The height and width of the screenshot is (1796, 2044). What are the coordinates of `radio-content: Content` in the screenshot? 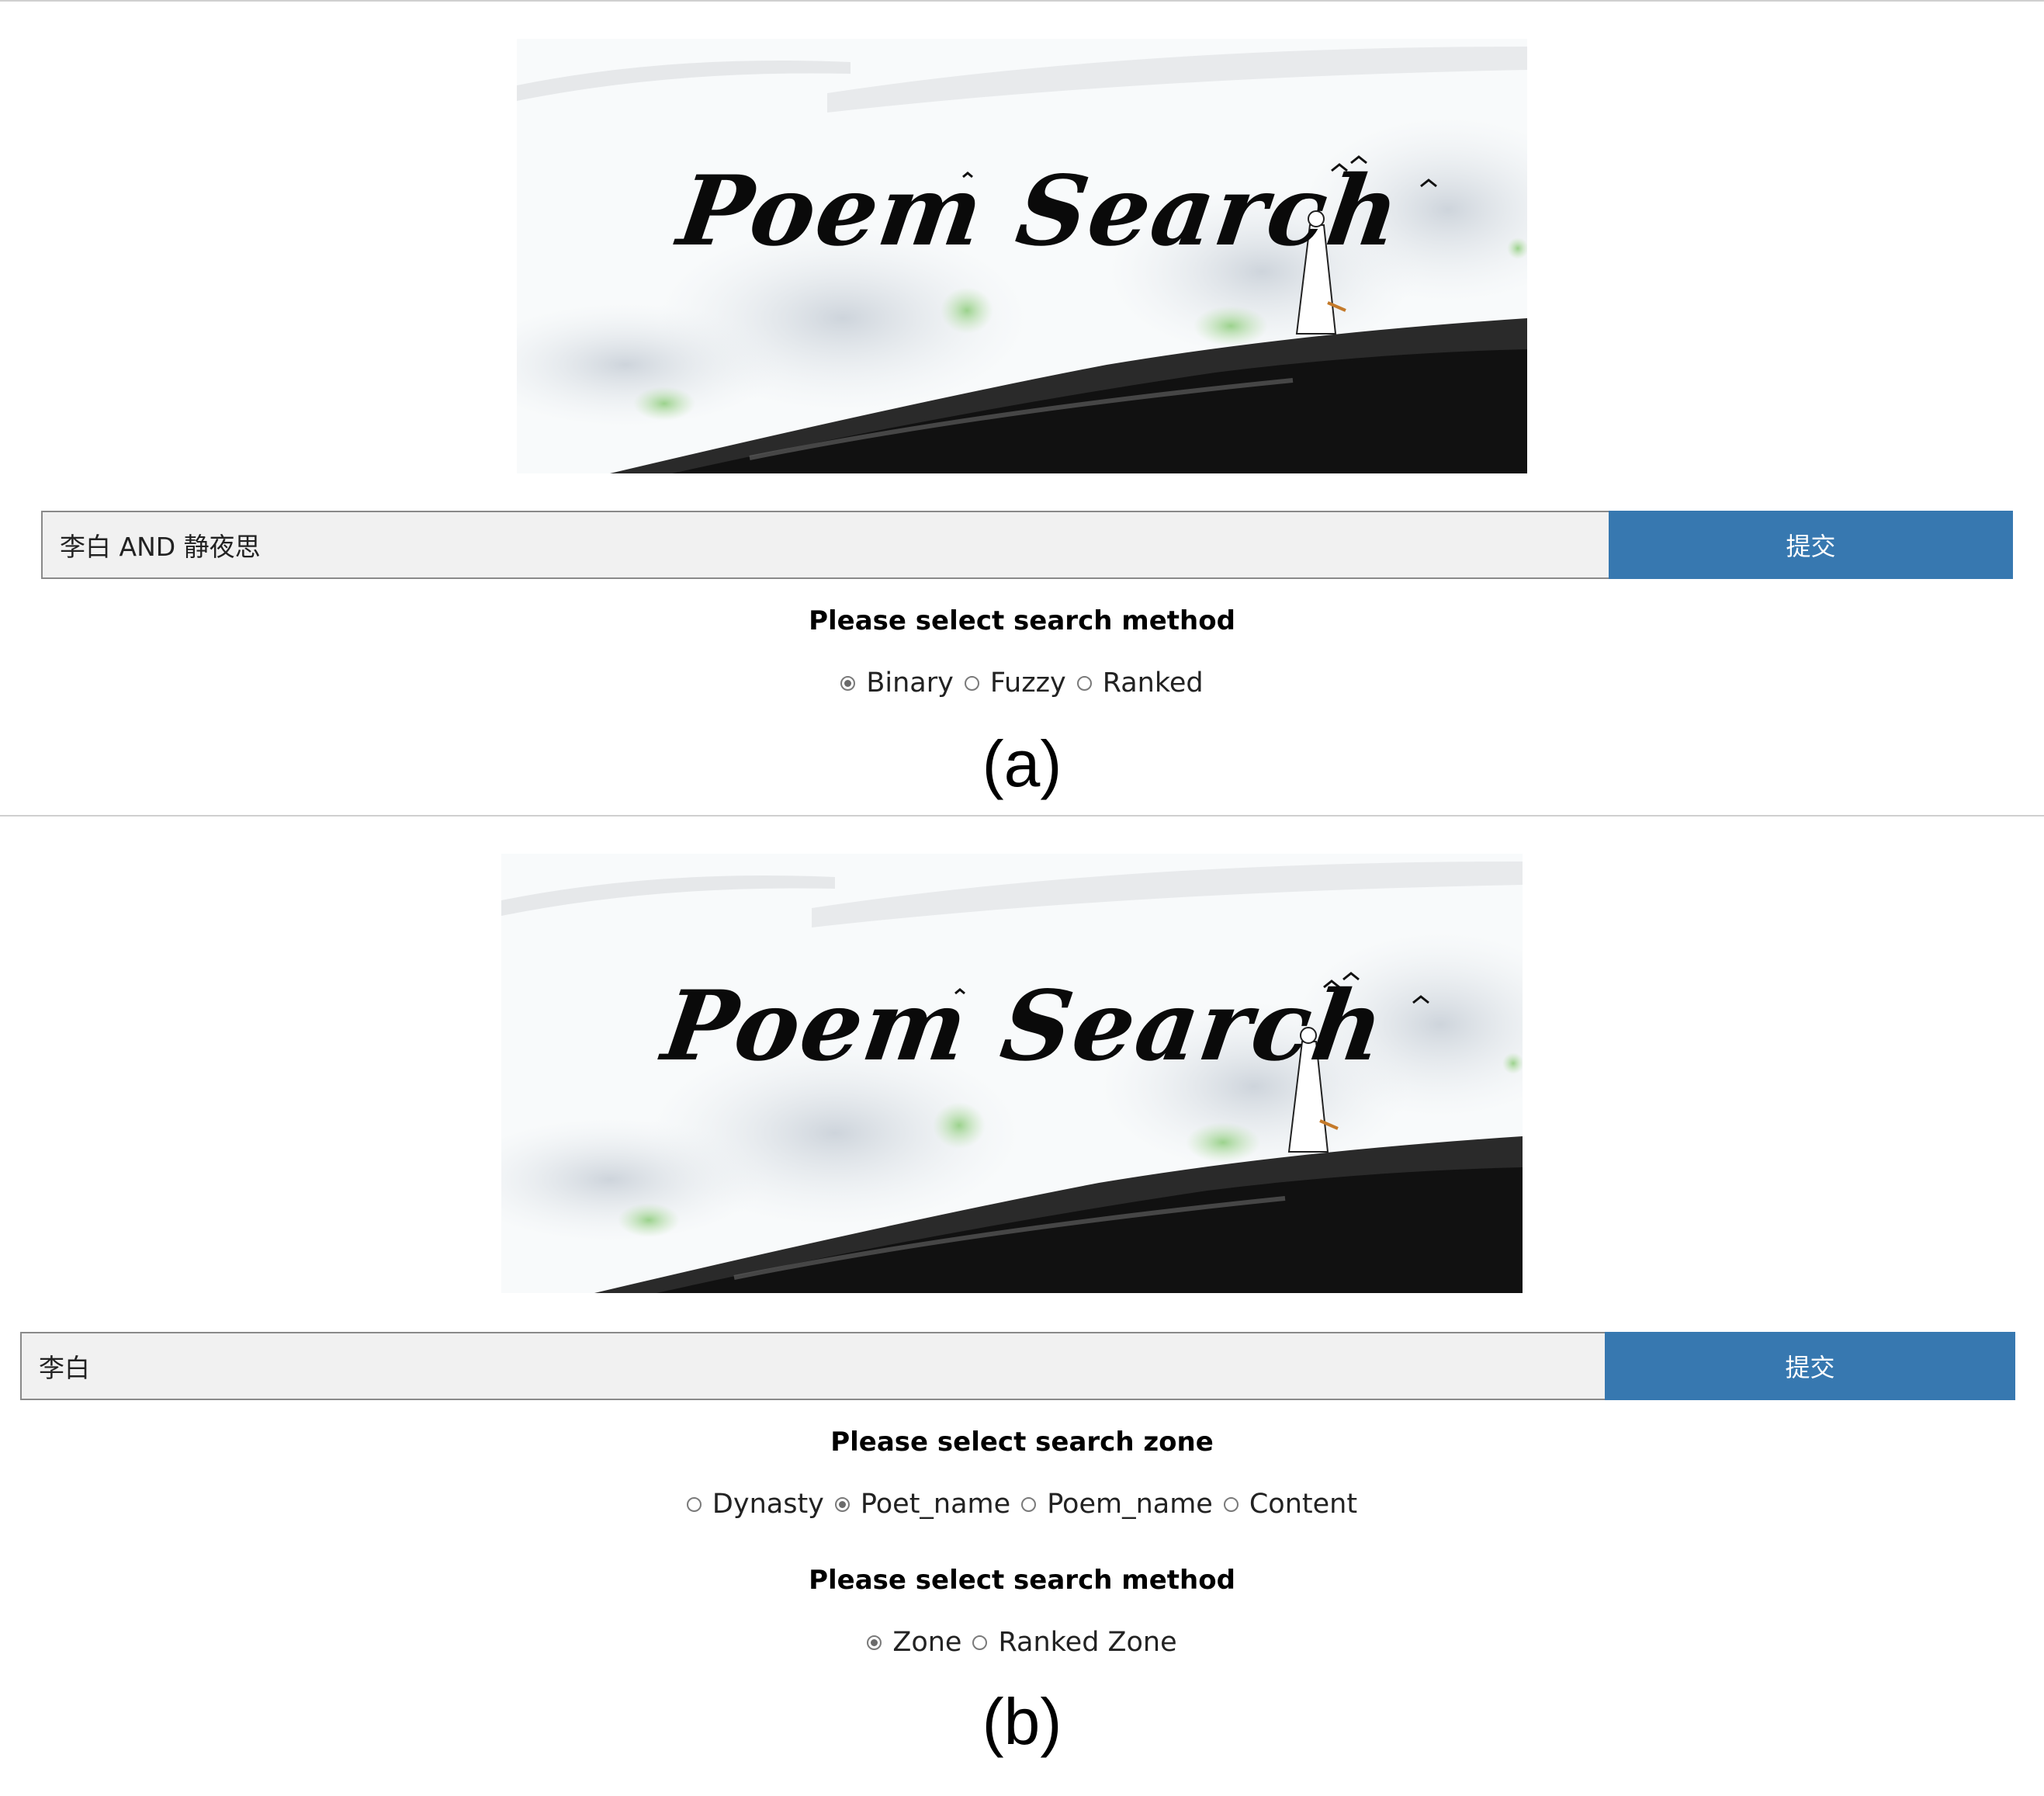 It's located at (1290, 1504).